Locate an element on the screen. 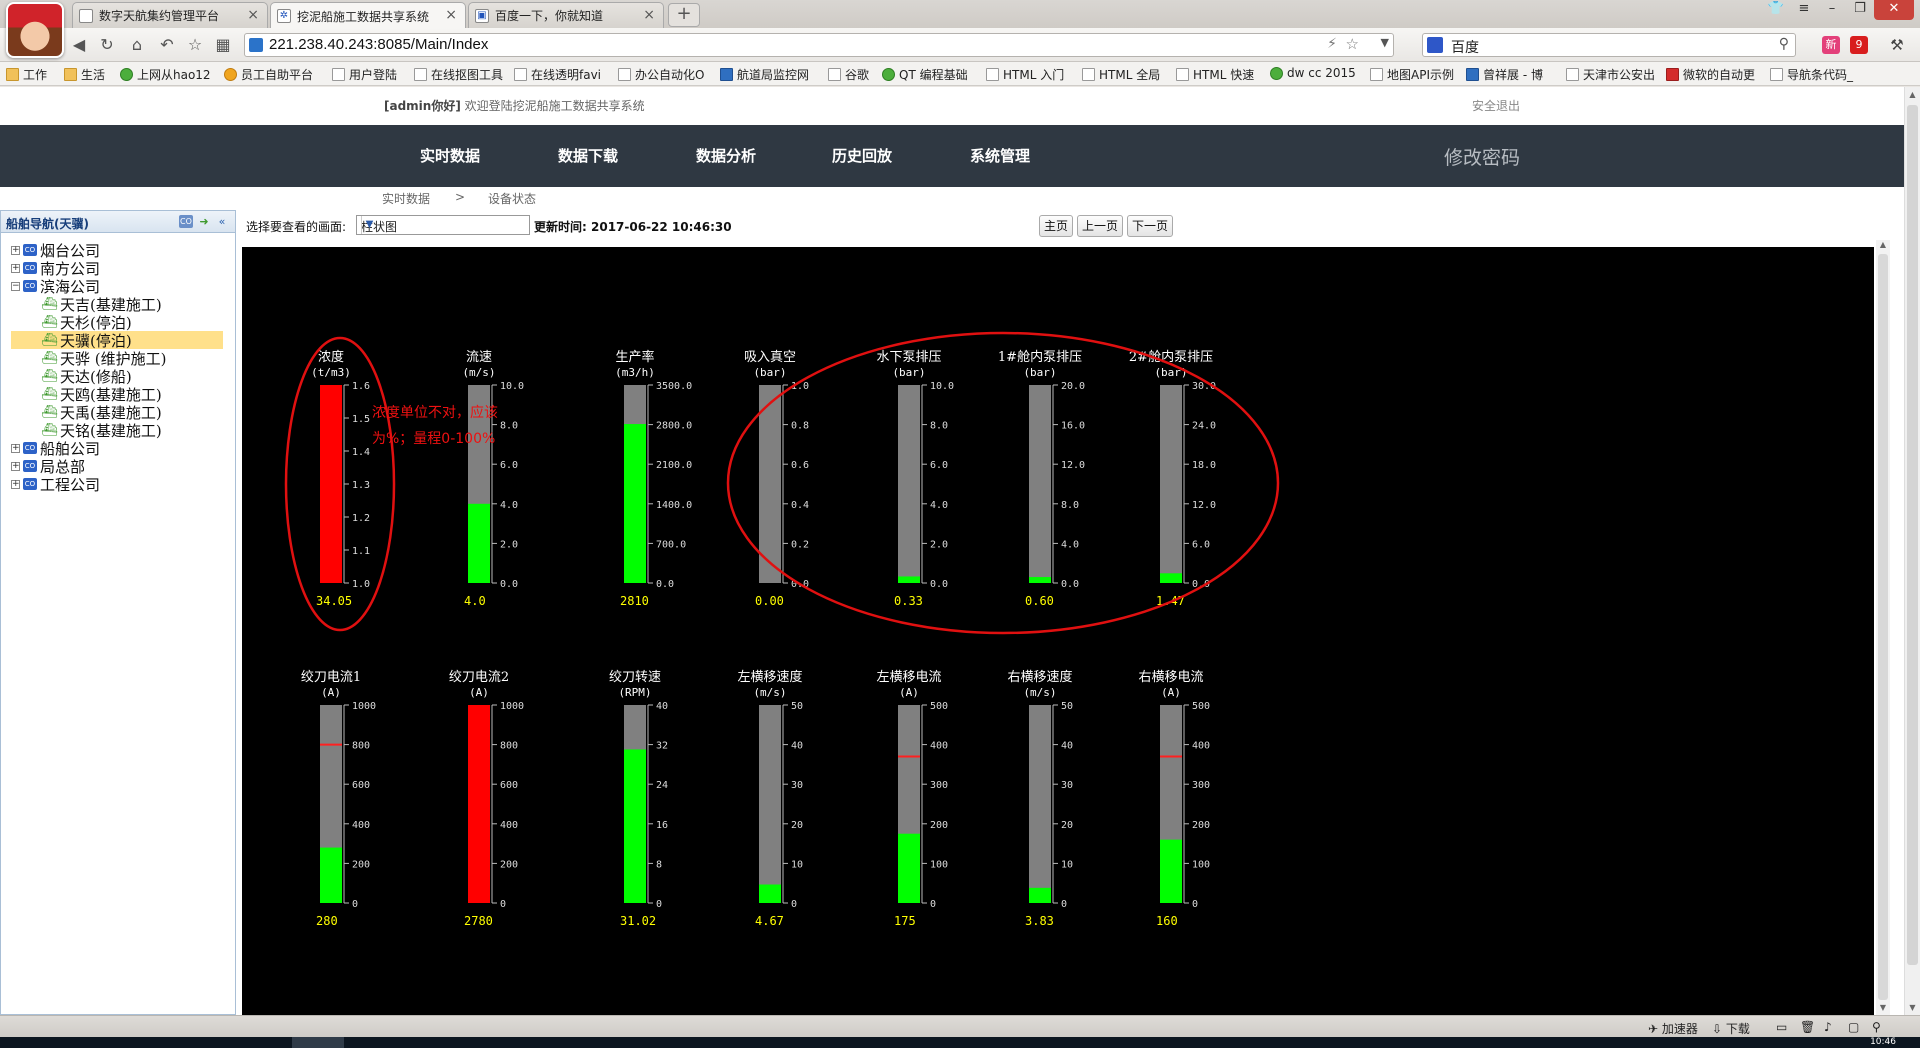  tree-ship-node: ⛴ 天禹(基建施工) is located at coordinates (117, 412).